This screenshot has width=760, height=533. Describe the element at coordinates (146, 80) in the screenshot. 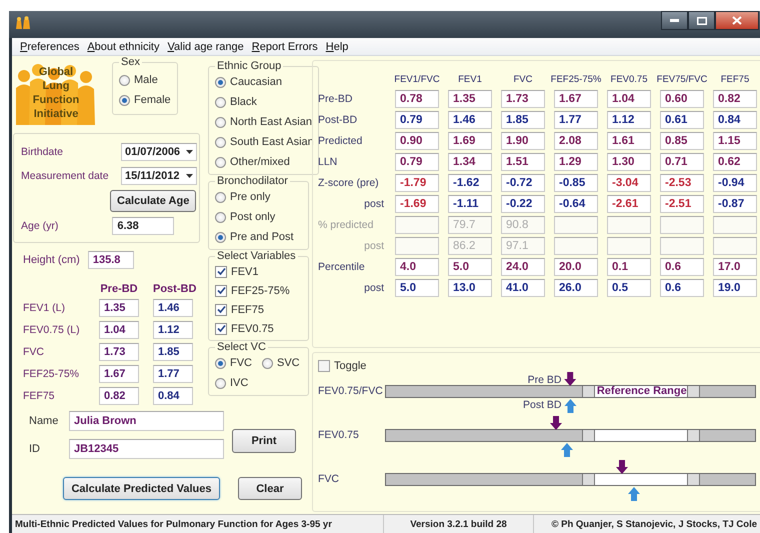

I see `option-label: Male` at that location.